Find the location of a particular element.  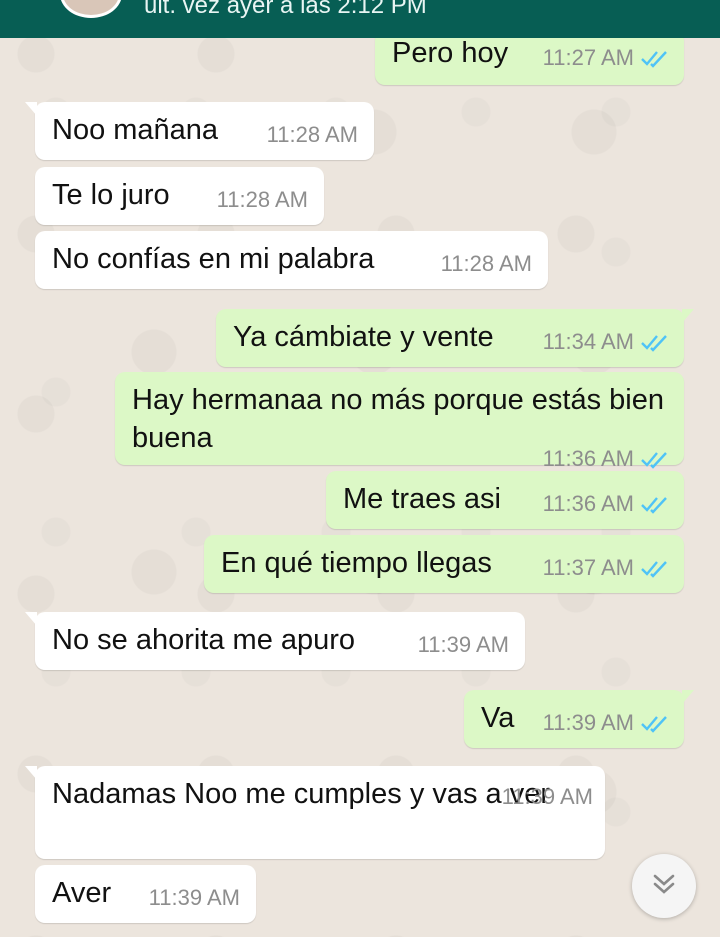

message-meta: 11:37 AM is located at coordinates (605, 569).